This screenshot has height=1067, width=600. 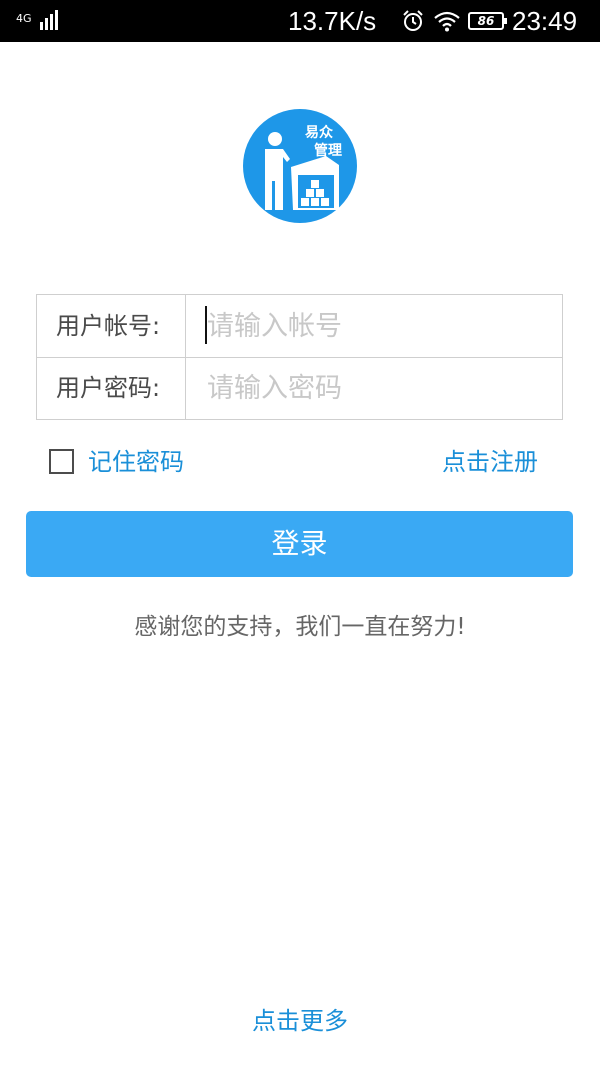 What do you see at coordinates (490, 462) in the screenshot?
I see `register-link: 点击注册` at bounding box center [490, 462].